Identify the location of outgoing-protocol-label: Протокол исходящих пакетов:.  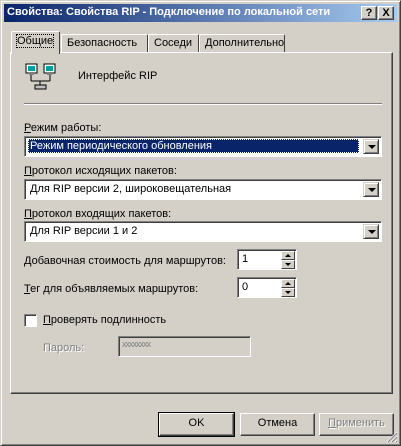
(100, 171).